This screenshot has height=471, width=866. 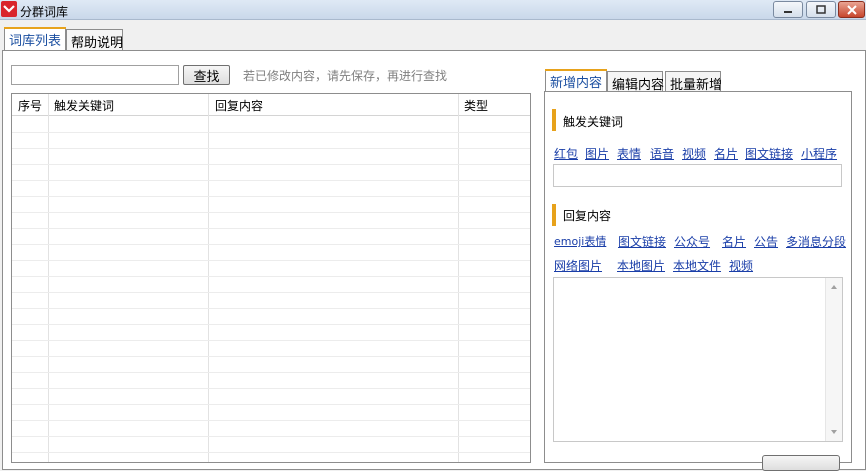 I want to click on search-button-label: 查找, so click(x=206, y=77).